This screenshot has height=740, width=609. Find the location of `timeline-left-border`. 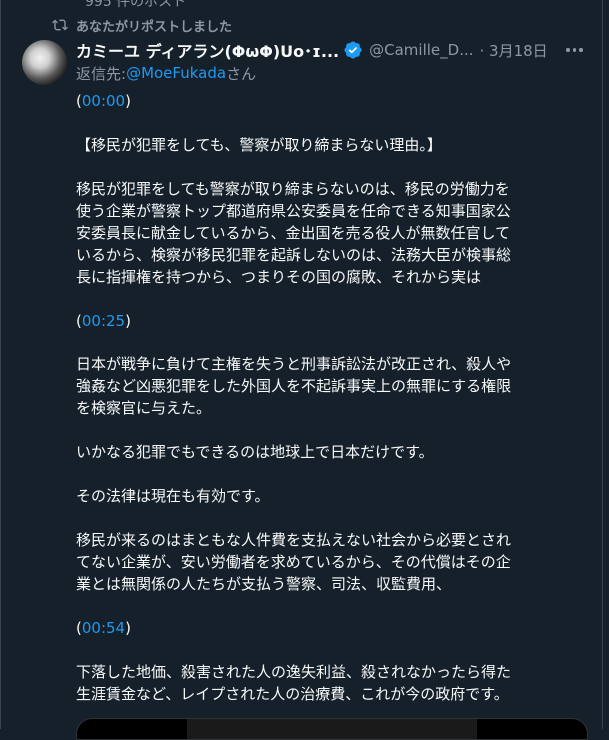

timeline-left-border is located at coordinates (0, 364).